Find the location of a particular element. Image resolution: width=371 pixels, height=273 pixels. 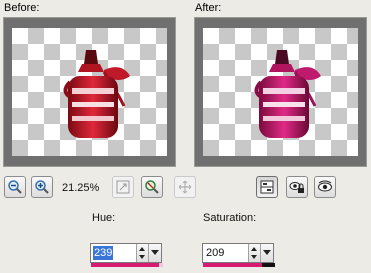

hue-stepper is located at coordinates (142, 253).